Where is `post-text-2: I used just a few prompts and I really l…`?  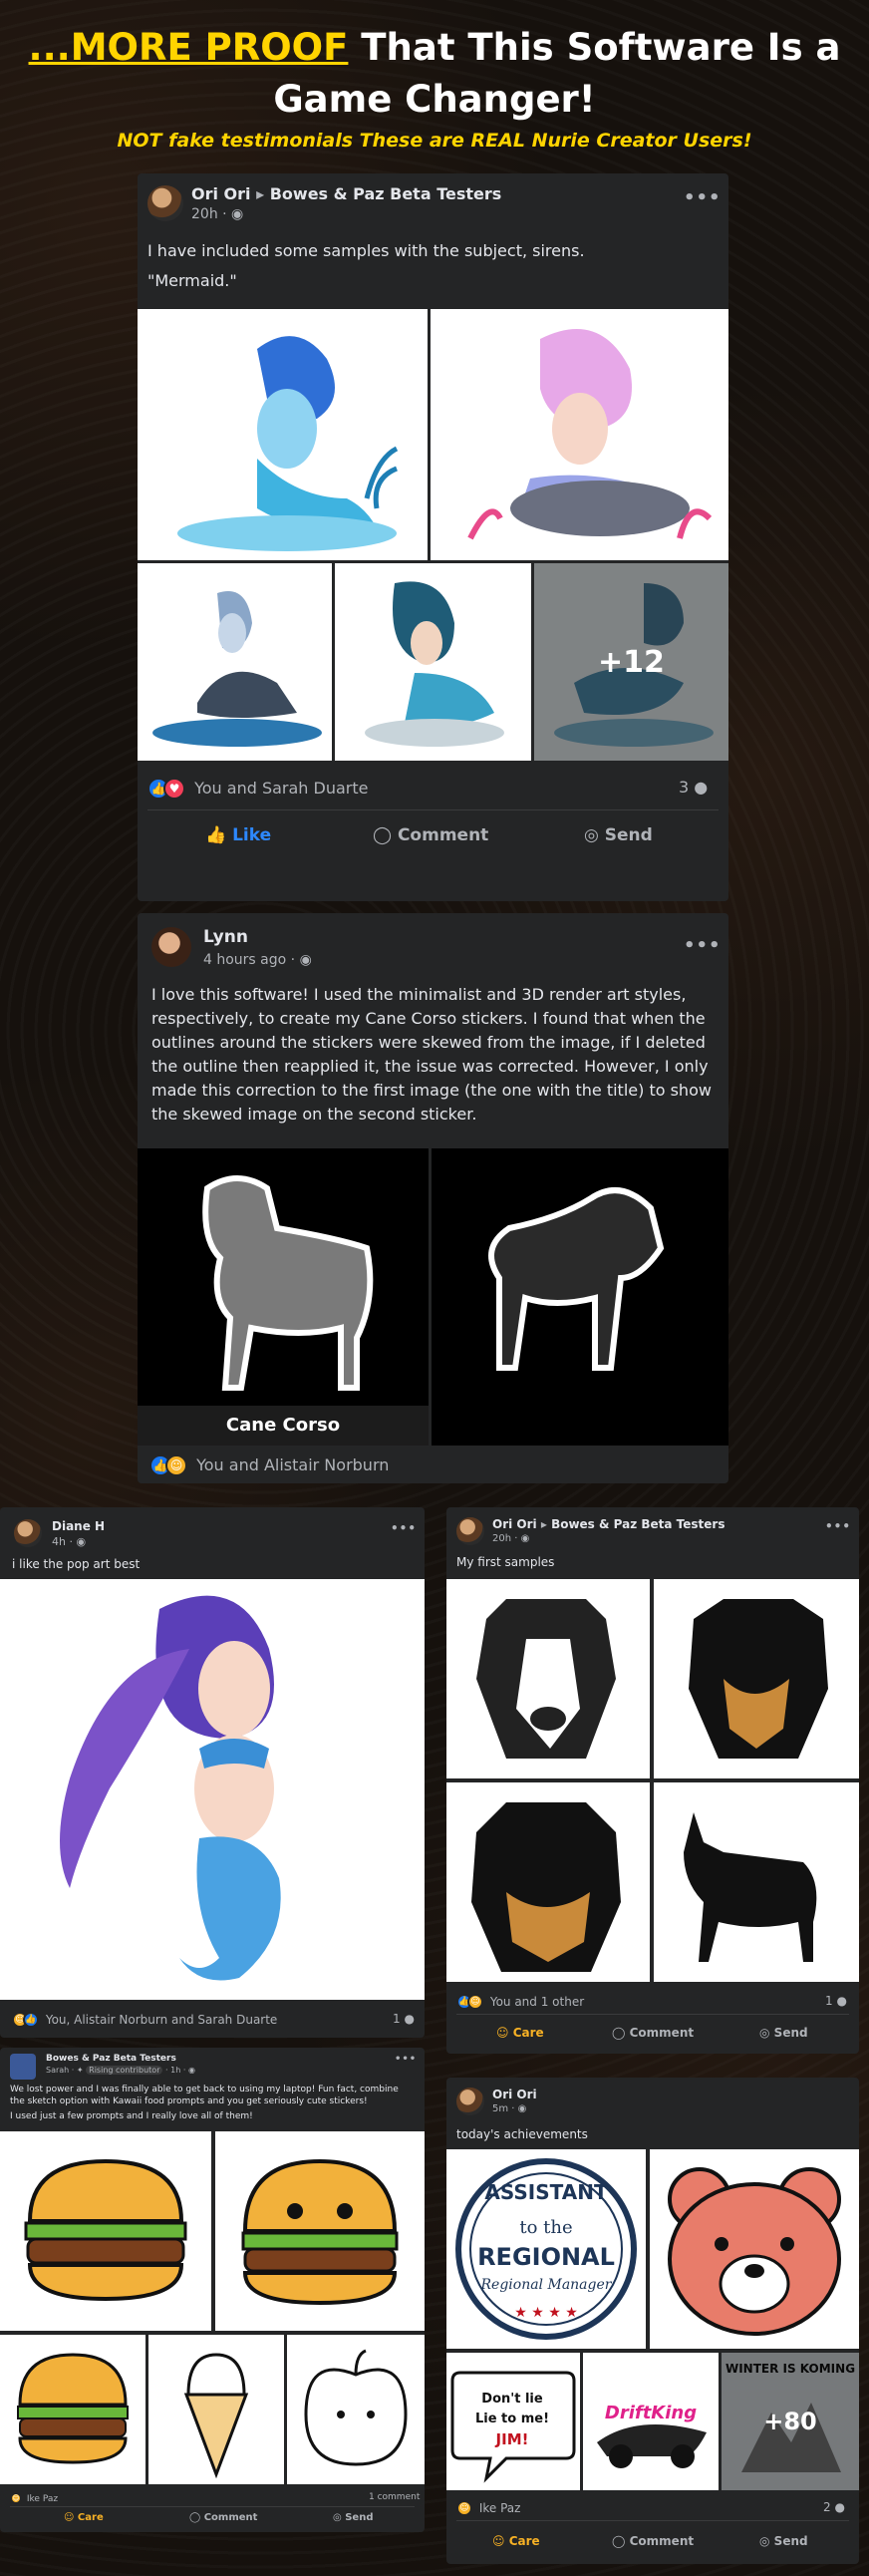
post-text-2: I used just a few prompts and I really l… is located at coordinates (132, 2116).